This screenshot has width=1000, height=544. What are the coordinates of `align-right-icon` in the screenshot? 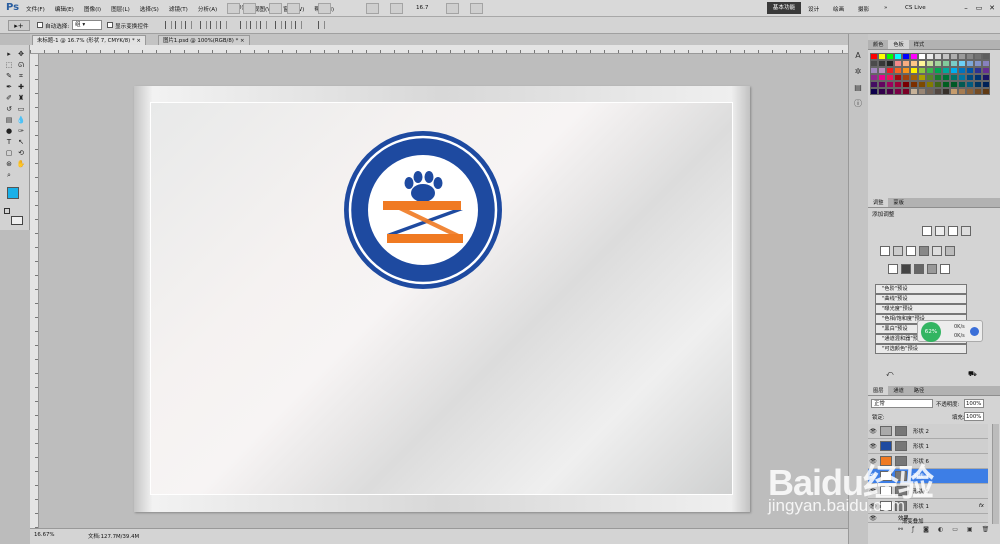 It's located at (223, 25).